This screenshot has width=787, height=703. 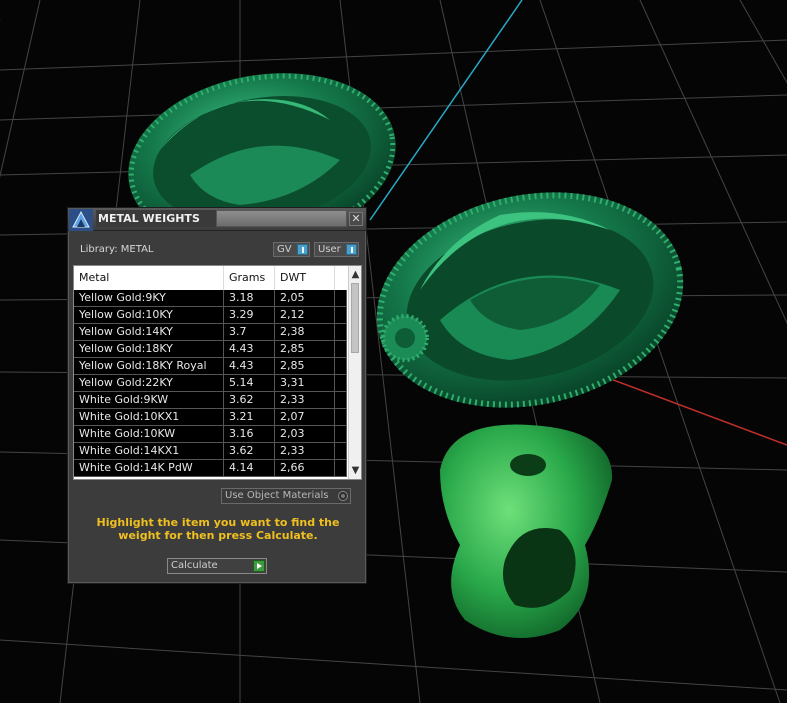 What do you see at coordinates (305, 383) in the screenshot?
I see `cell-dwt: 3,31` at bounding box center [305, 383].